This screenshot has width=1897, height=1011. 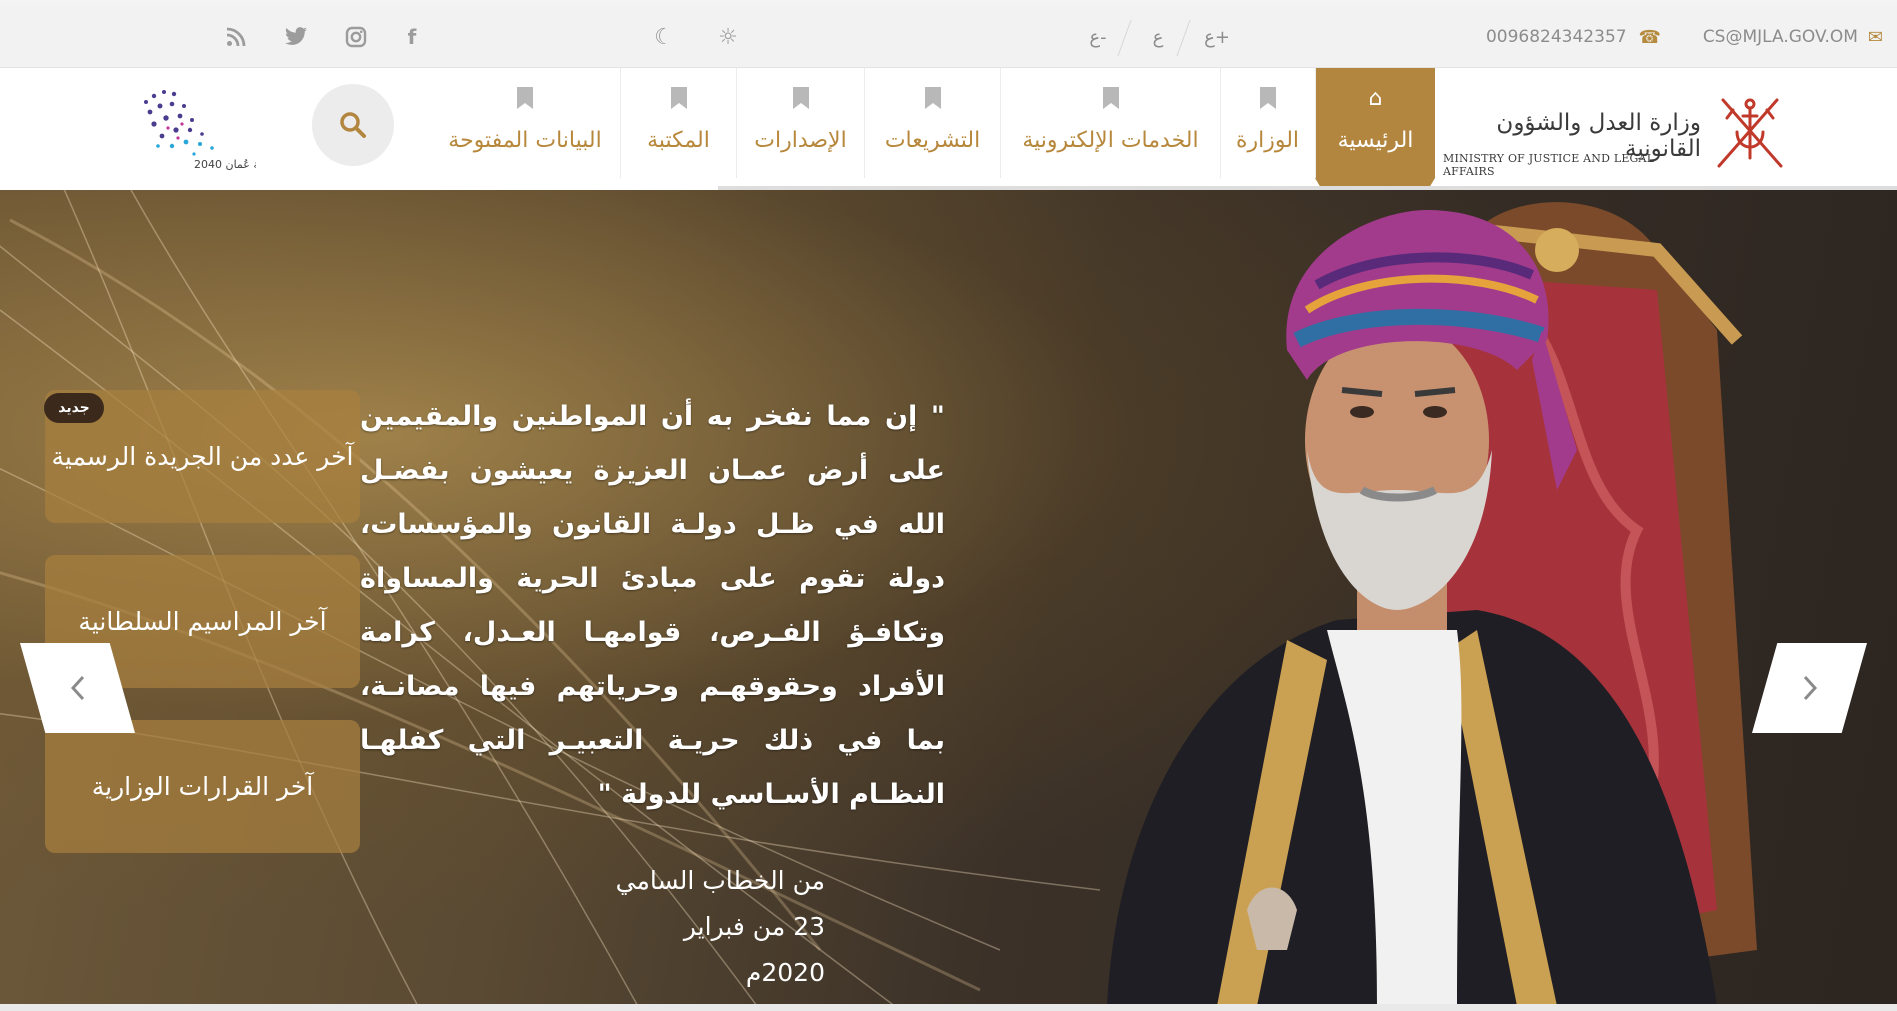 What do you see at coordinates (1375, 140) in the screenshot?
I see `nav-home-label: الرئيسية` at bounding box center [1375, 140].